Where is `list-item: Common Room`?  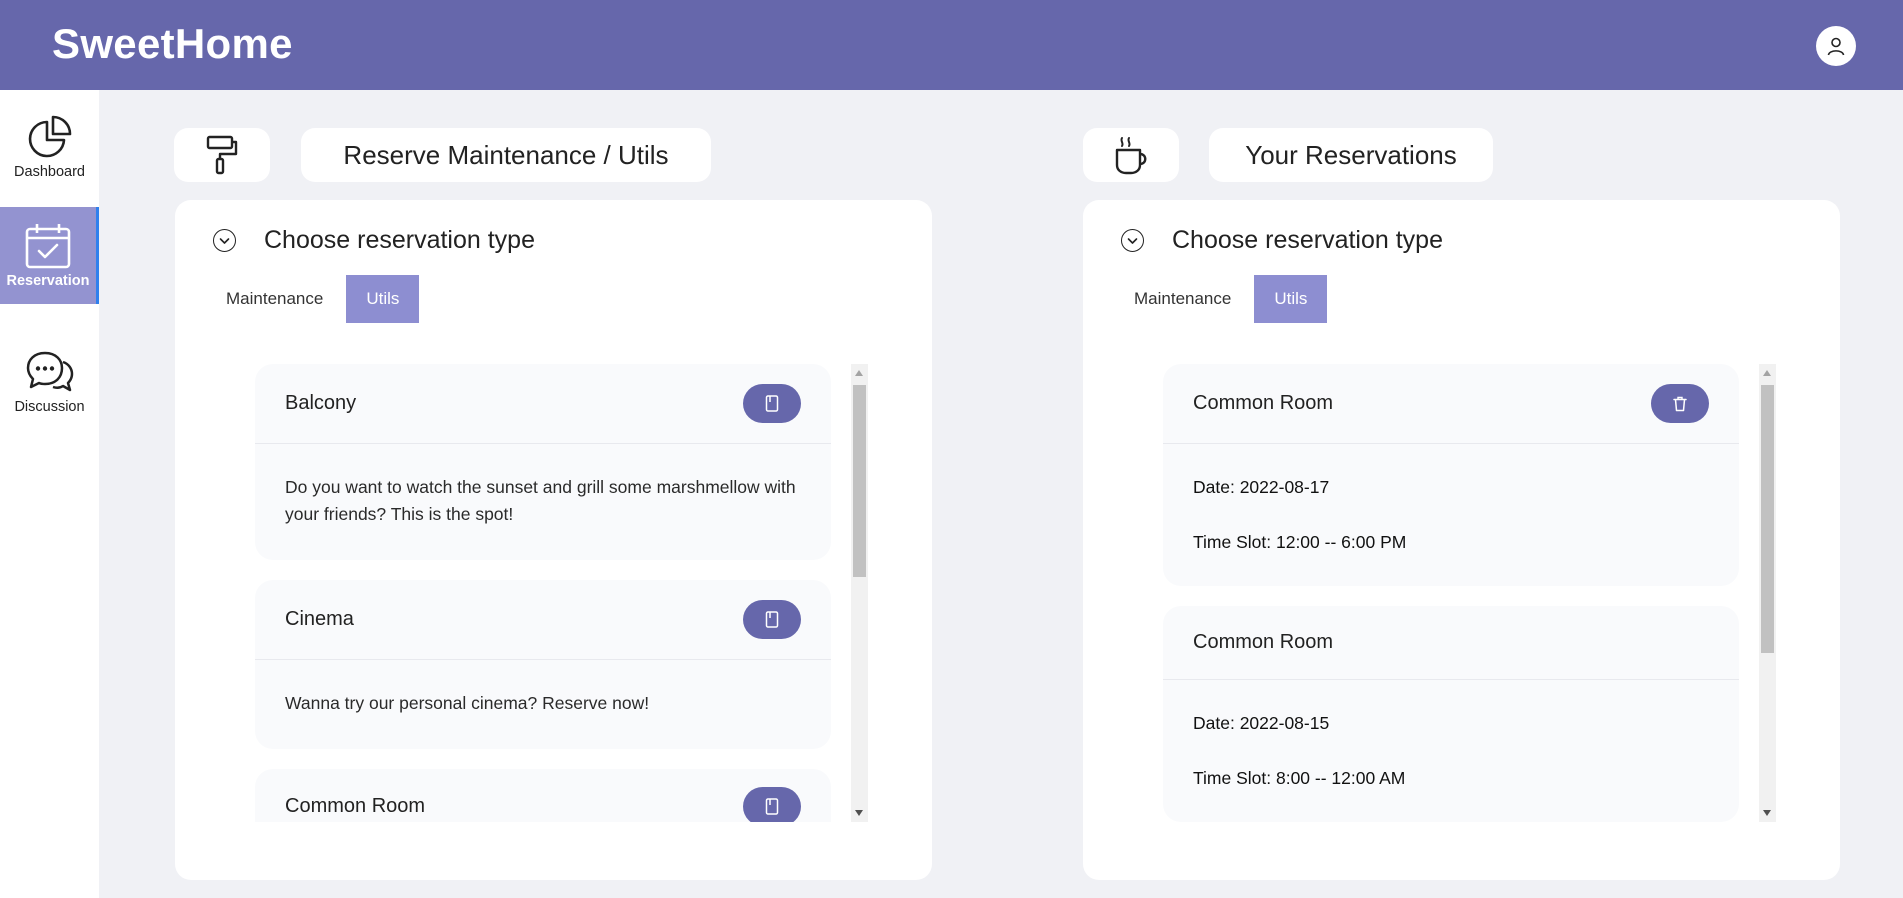
list-item: Common Room is located at coordinates (543, 795).